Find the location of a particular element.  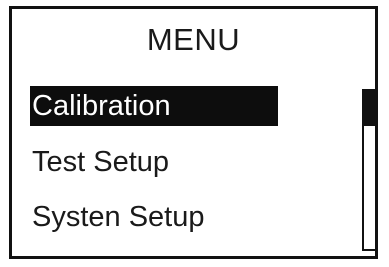

menu-scrollbar is located at coordinates (369, 170).